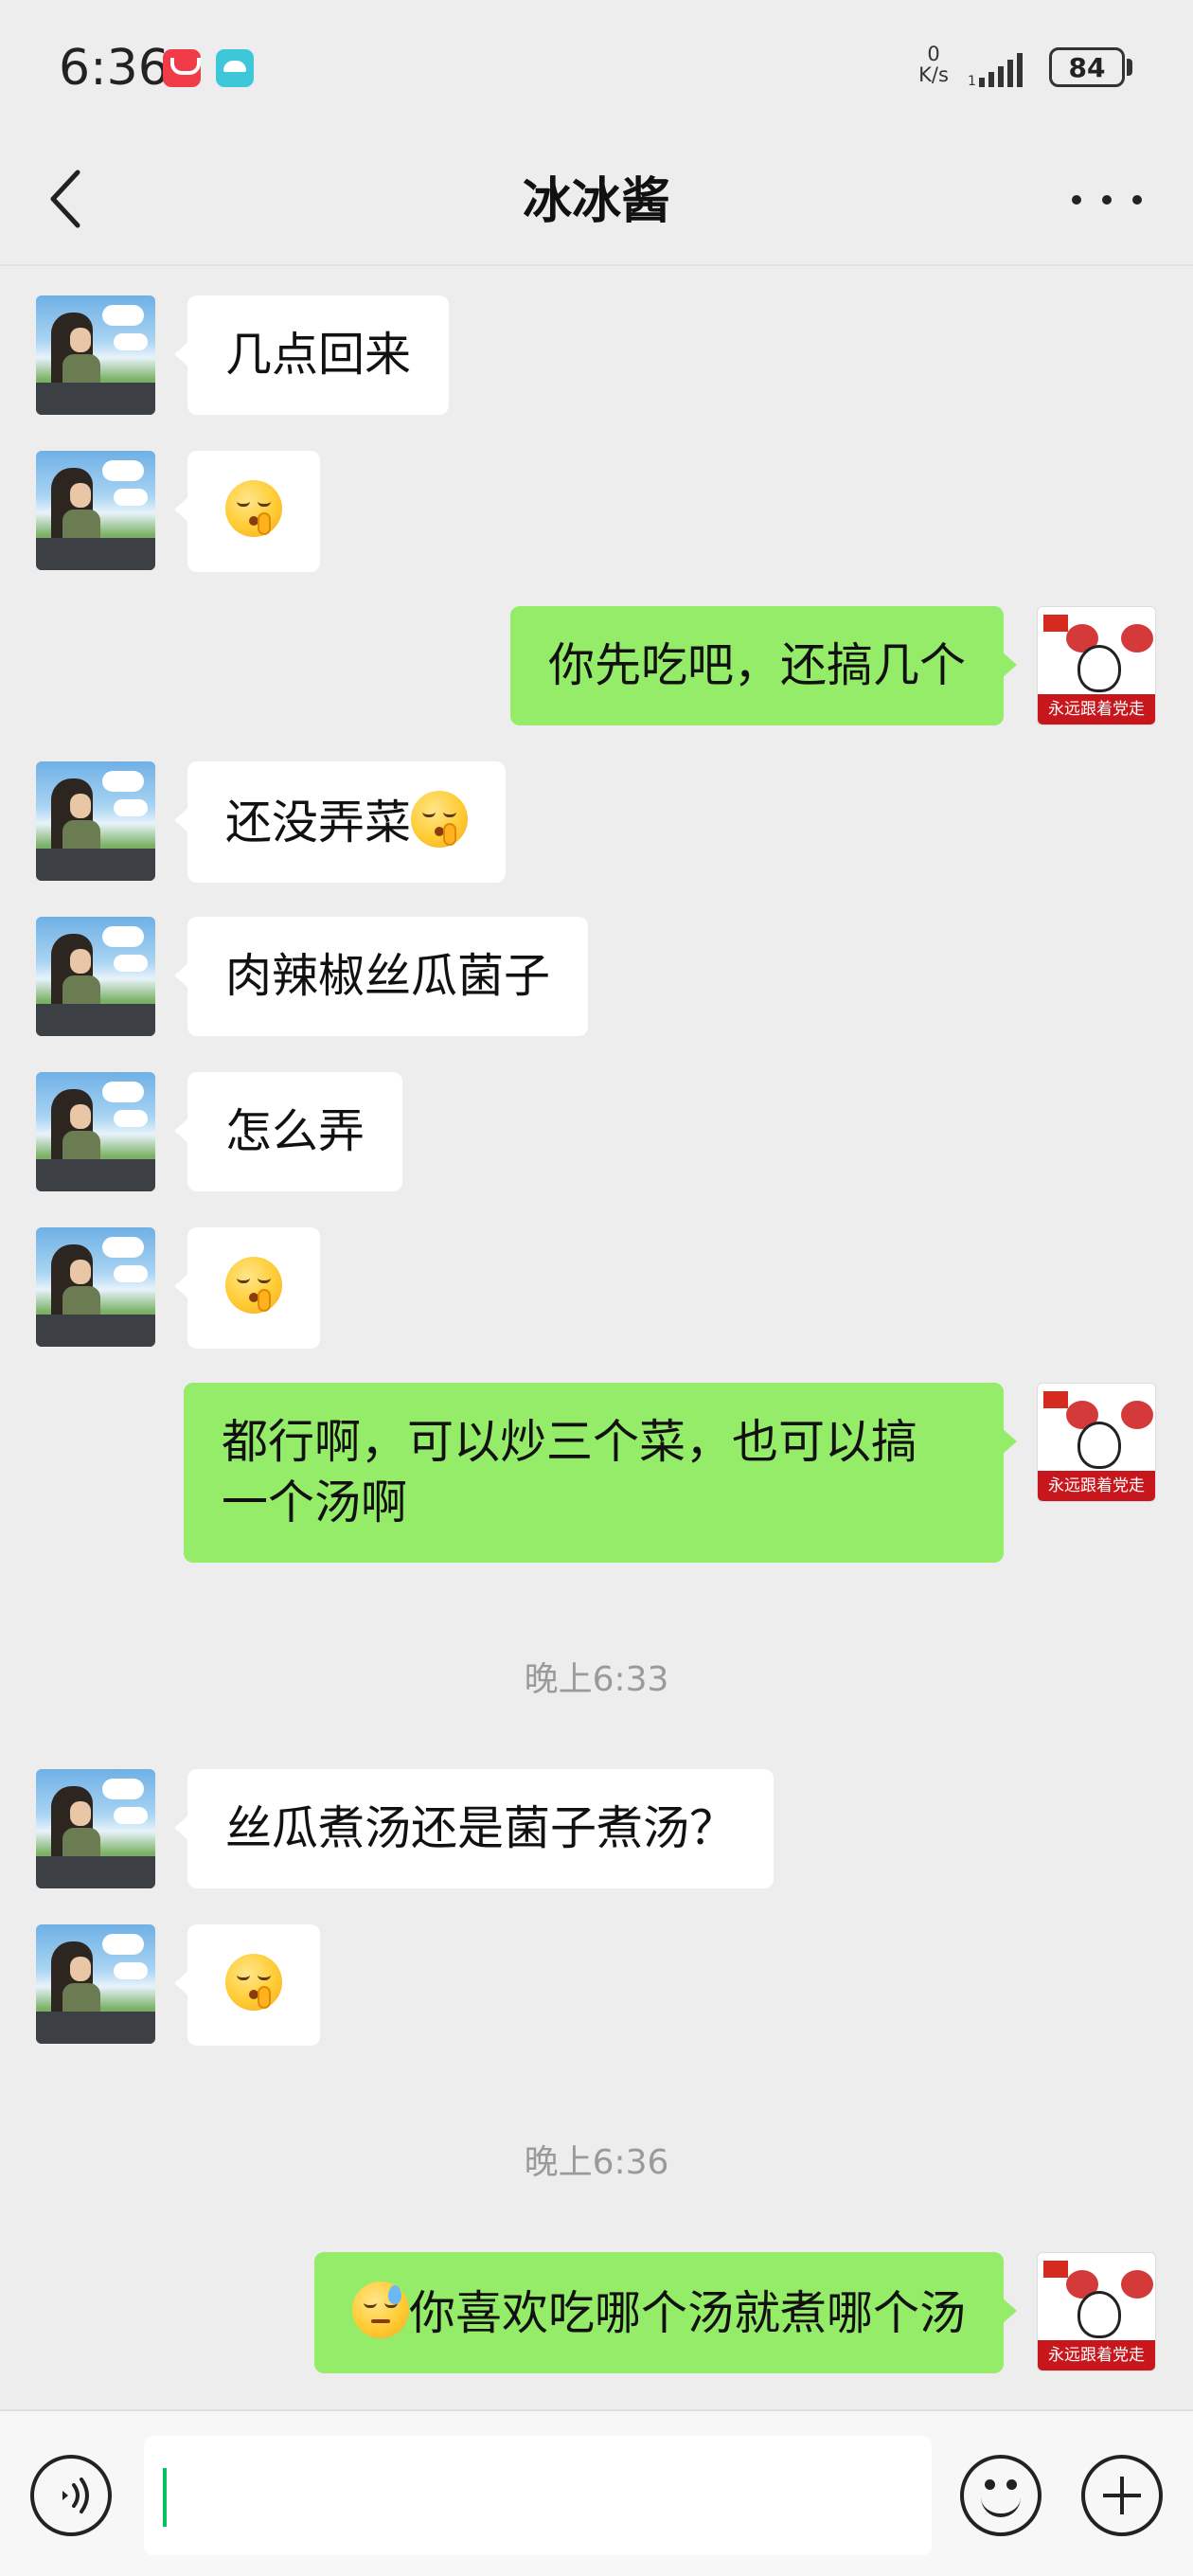 The image size is (1193, 2576). What do you see at coordinates (381, 976) in the screenshot?
I see `message-bubble: 肉辣椒丝瓜菌子` at bounding box center [381, 976].